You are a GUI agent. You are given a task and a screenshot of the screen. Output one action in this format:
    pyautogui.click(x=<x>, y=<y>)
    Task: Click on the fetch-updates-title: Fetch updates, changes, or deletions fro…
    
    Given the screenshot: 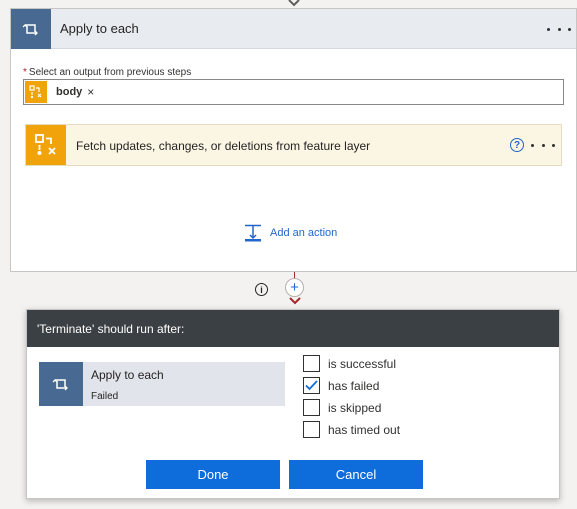 What is the action you would take?
    pyautogui.click(x=223, y=146)
    